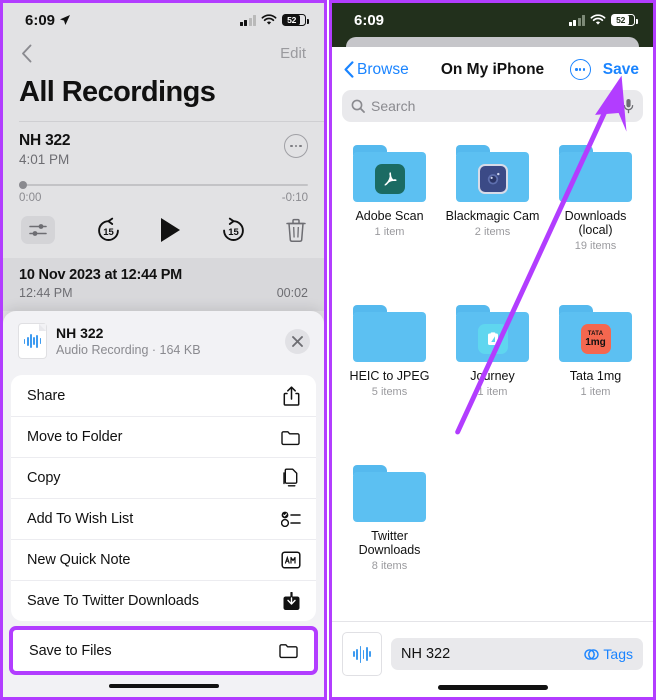  Describe the element at coordinates (38, 230) in the screenshot. I see `equalizer-icon` at that location.